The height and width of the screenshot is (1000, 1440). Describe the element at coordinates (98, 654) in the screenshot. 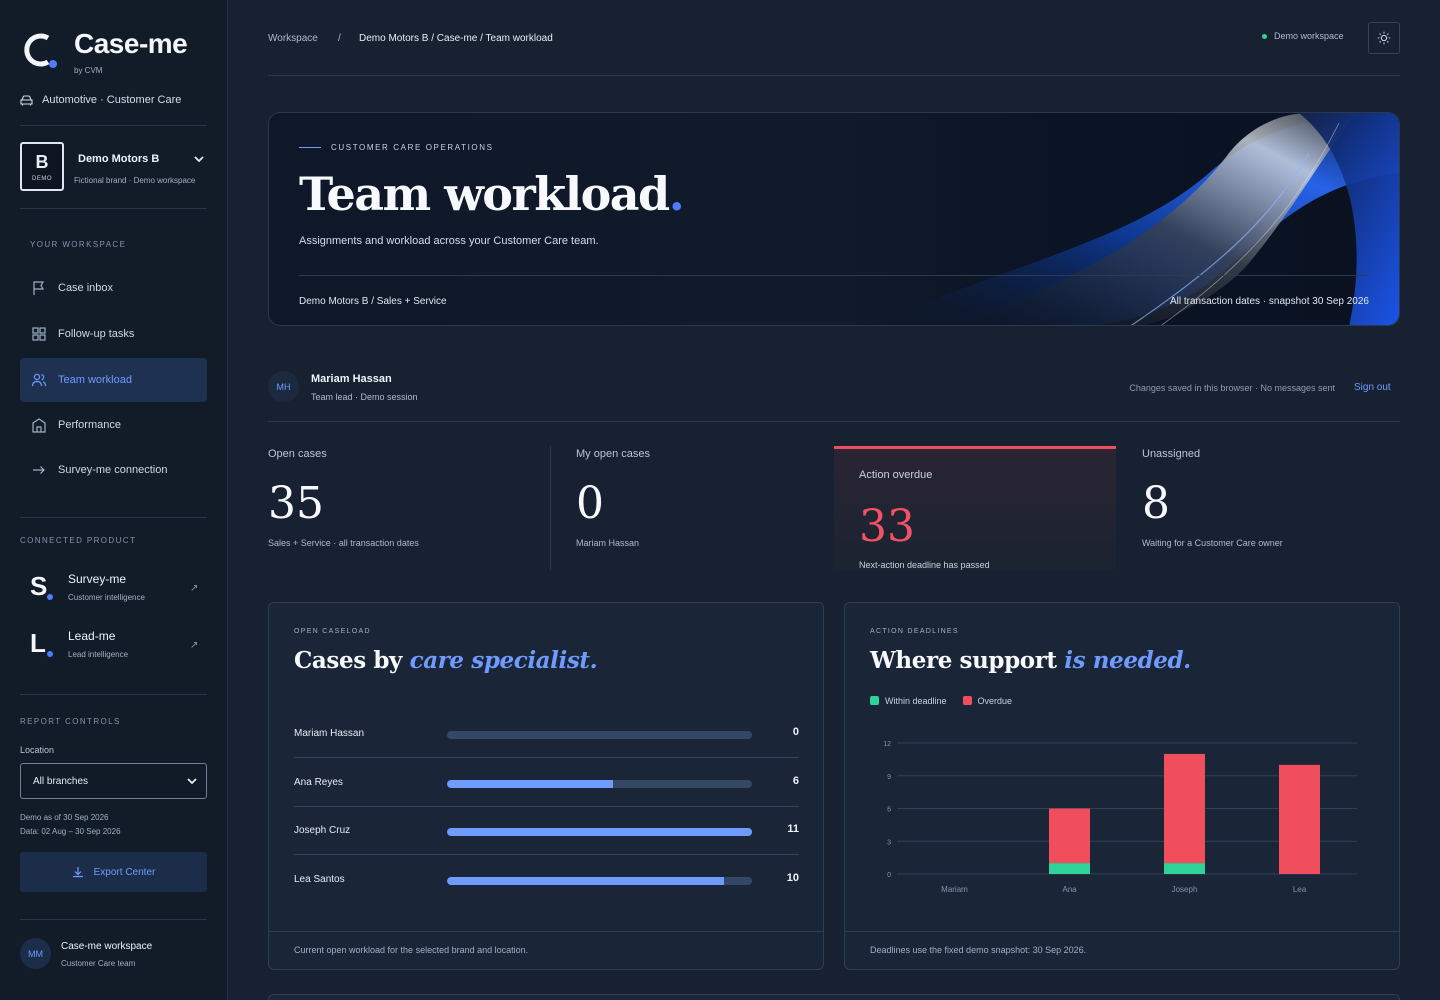

I see `product-subtitle: Lead intelligence` at that location.